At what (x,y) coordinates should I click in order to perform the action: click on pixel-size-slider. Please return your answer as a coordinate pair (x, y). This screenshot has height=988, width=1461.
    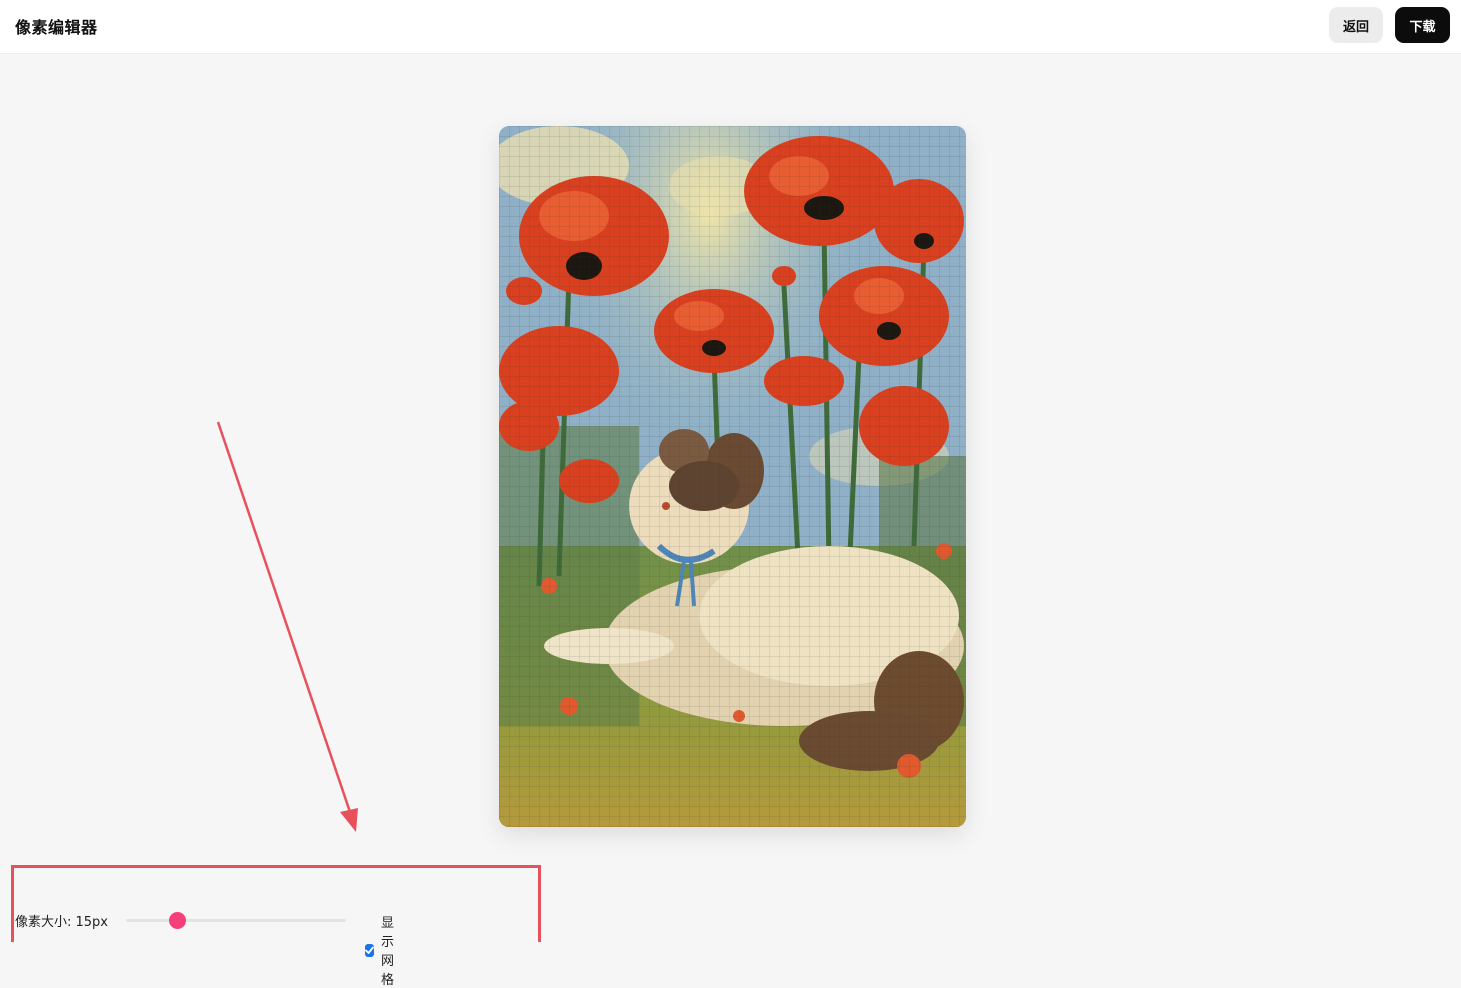
    Looking at the image, I should click on (236, 920).